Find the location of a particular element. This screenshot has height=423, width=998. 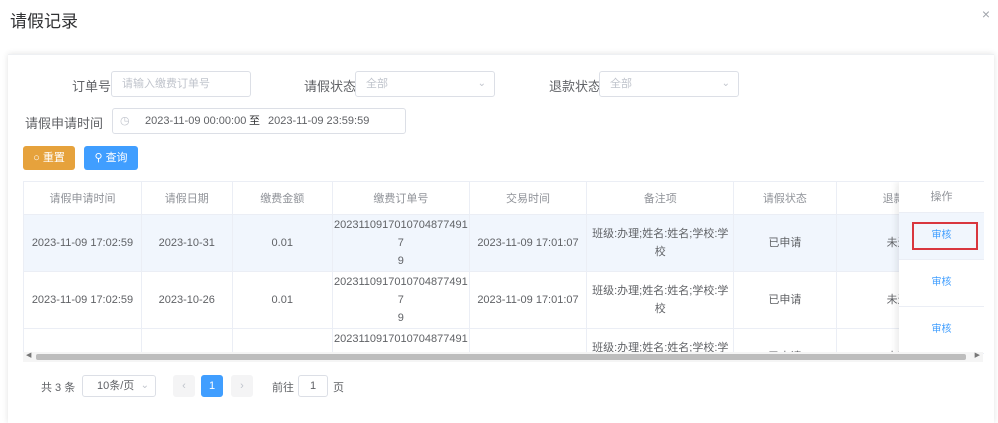

range-separator: 至 is located at coordinates (254, 121).